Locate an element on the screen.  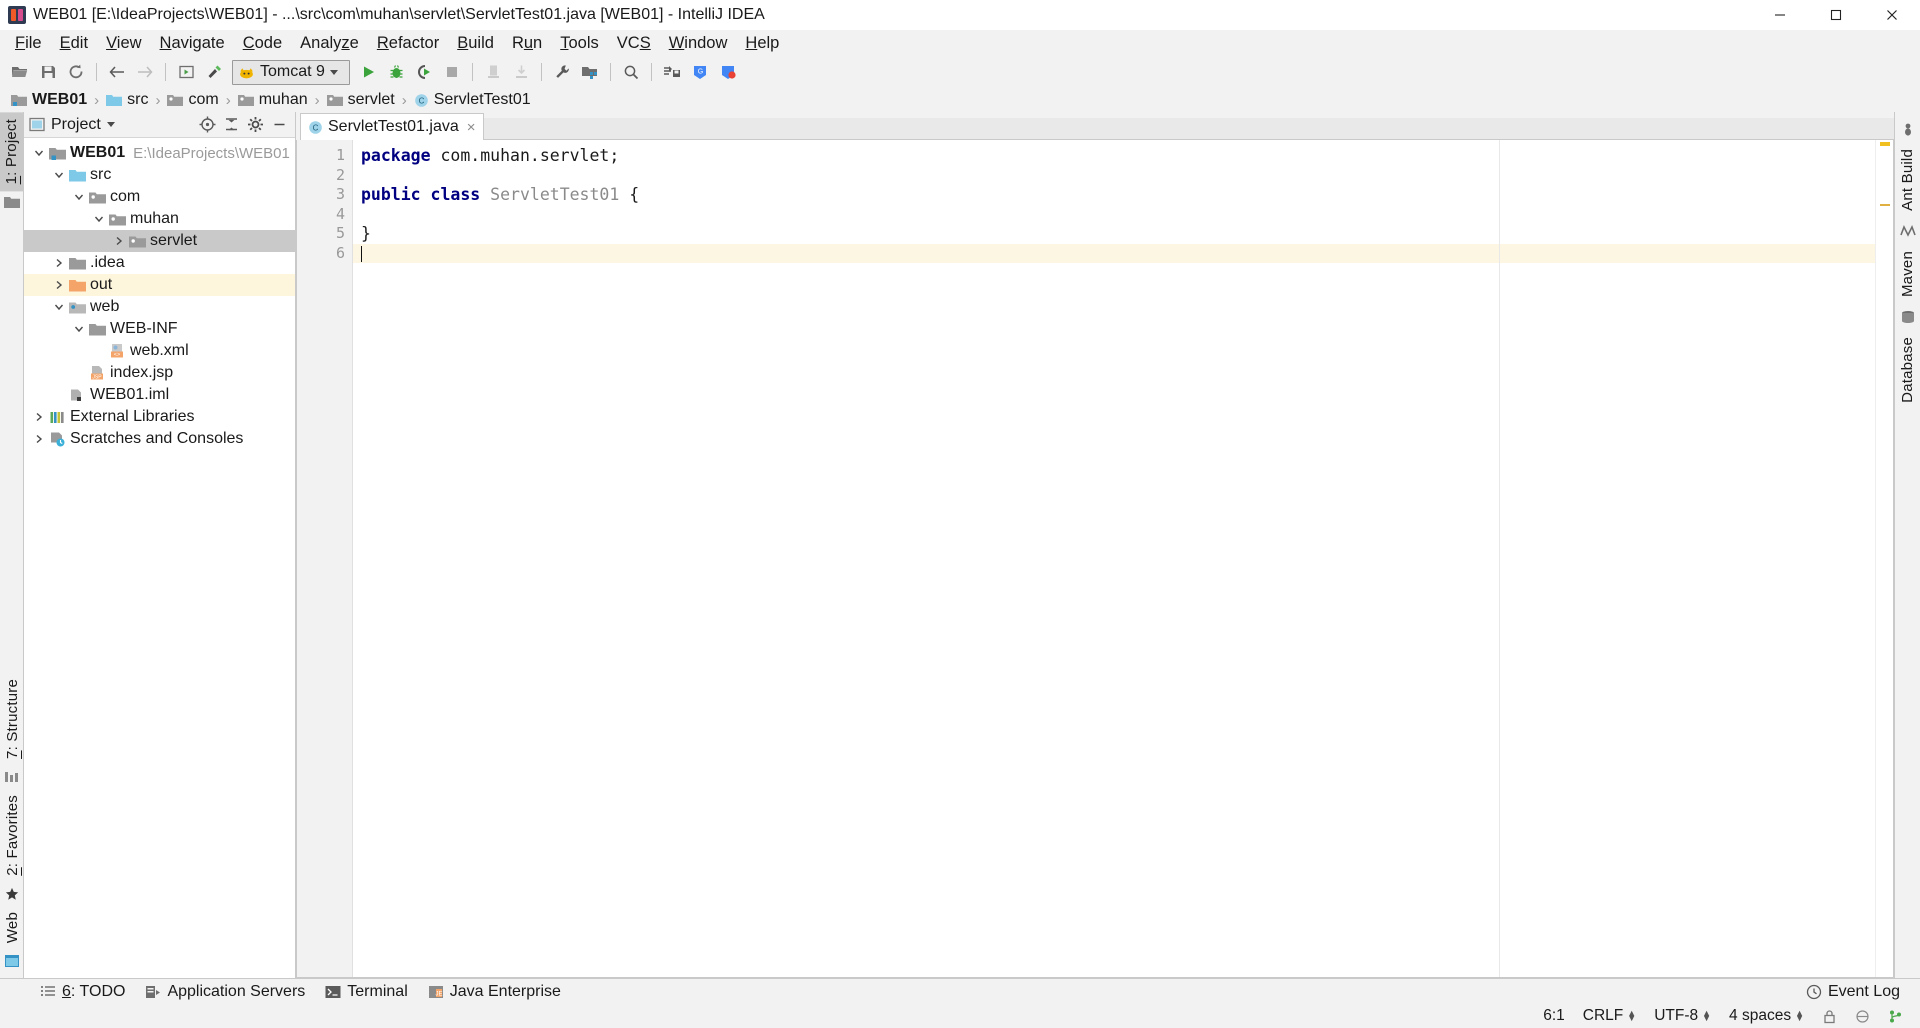
hide-panel-icon is located at coordinates (279, 125).